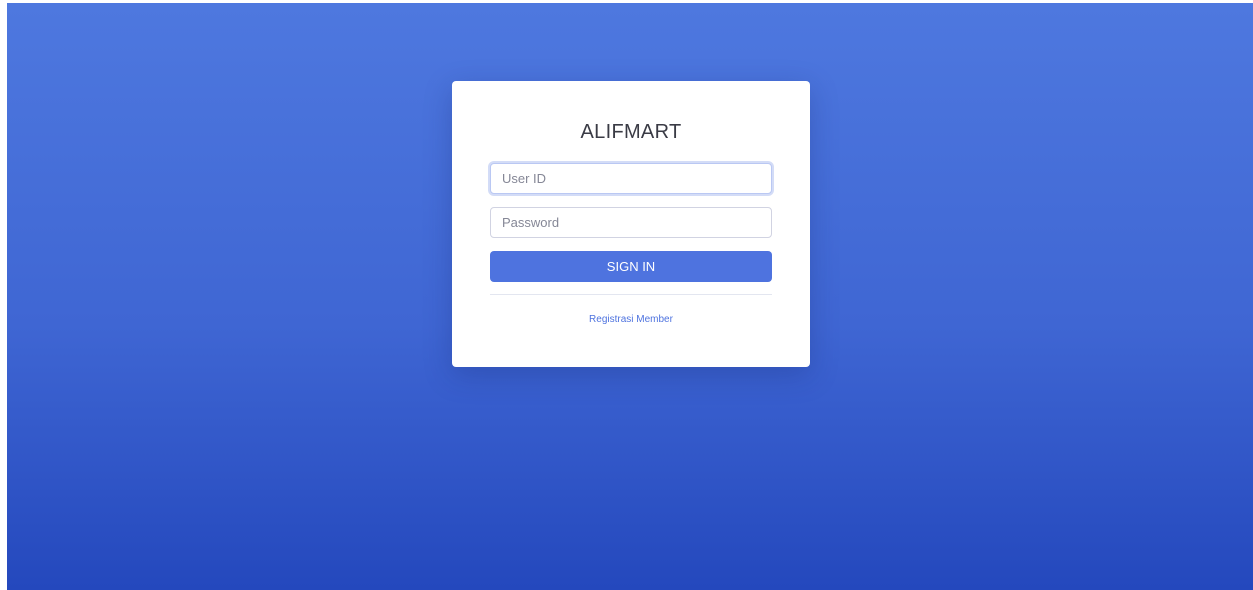 The height and width of the screenshot is (590, 1253). What do you see at coordinates (631, 132) in the screenshot?
I see `brand-title: ALIFMART` at bounding box center [631, 132].